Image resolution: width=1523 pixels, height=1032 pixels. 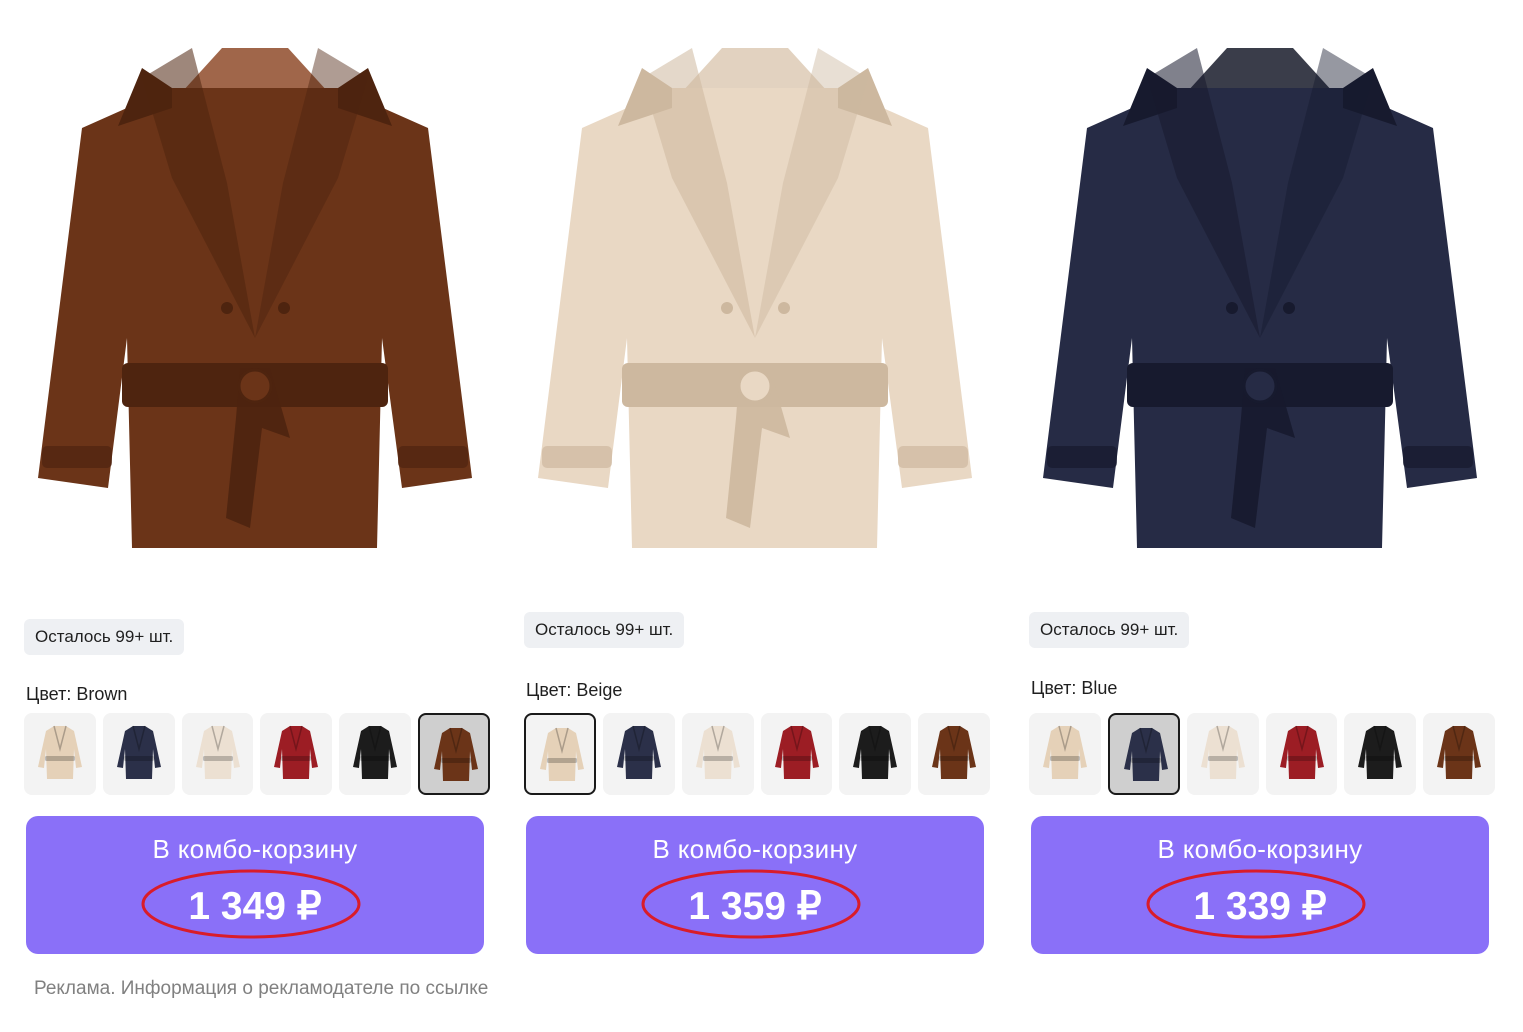 I want to click on price: 1 359 ₽, so click(x=755, y=906).